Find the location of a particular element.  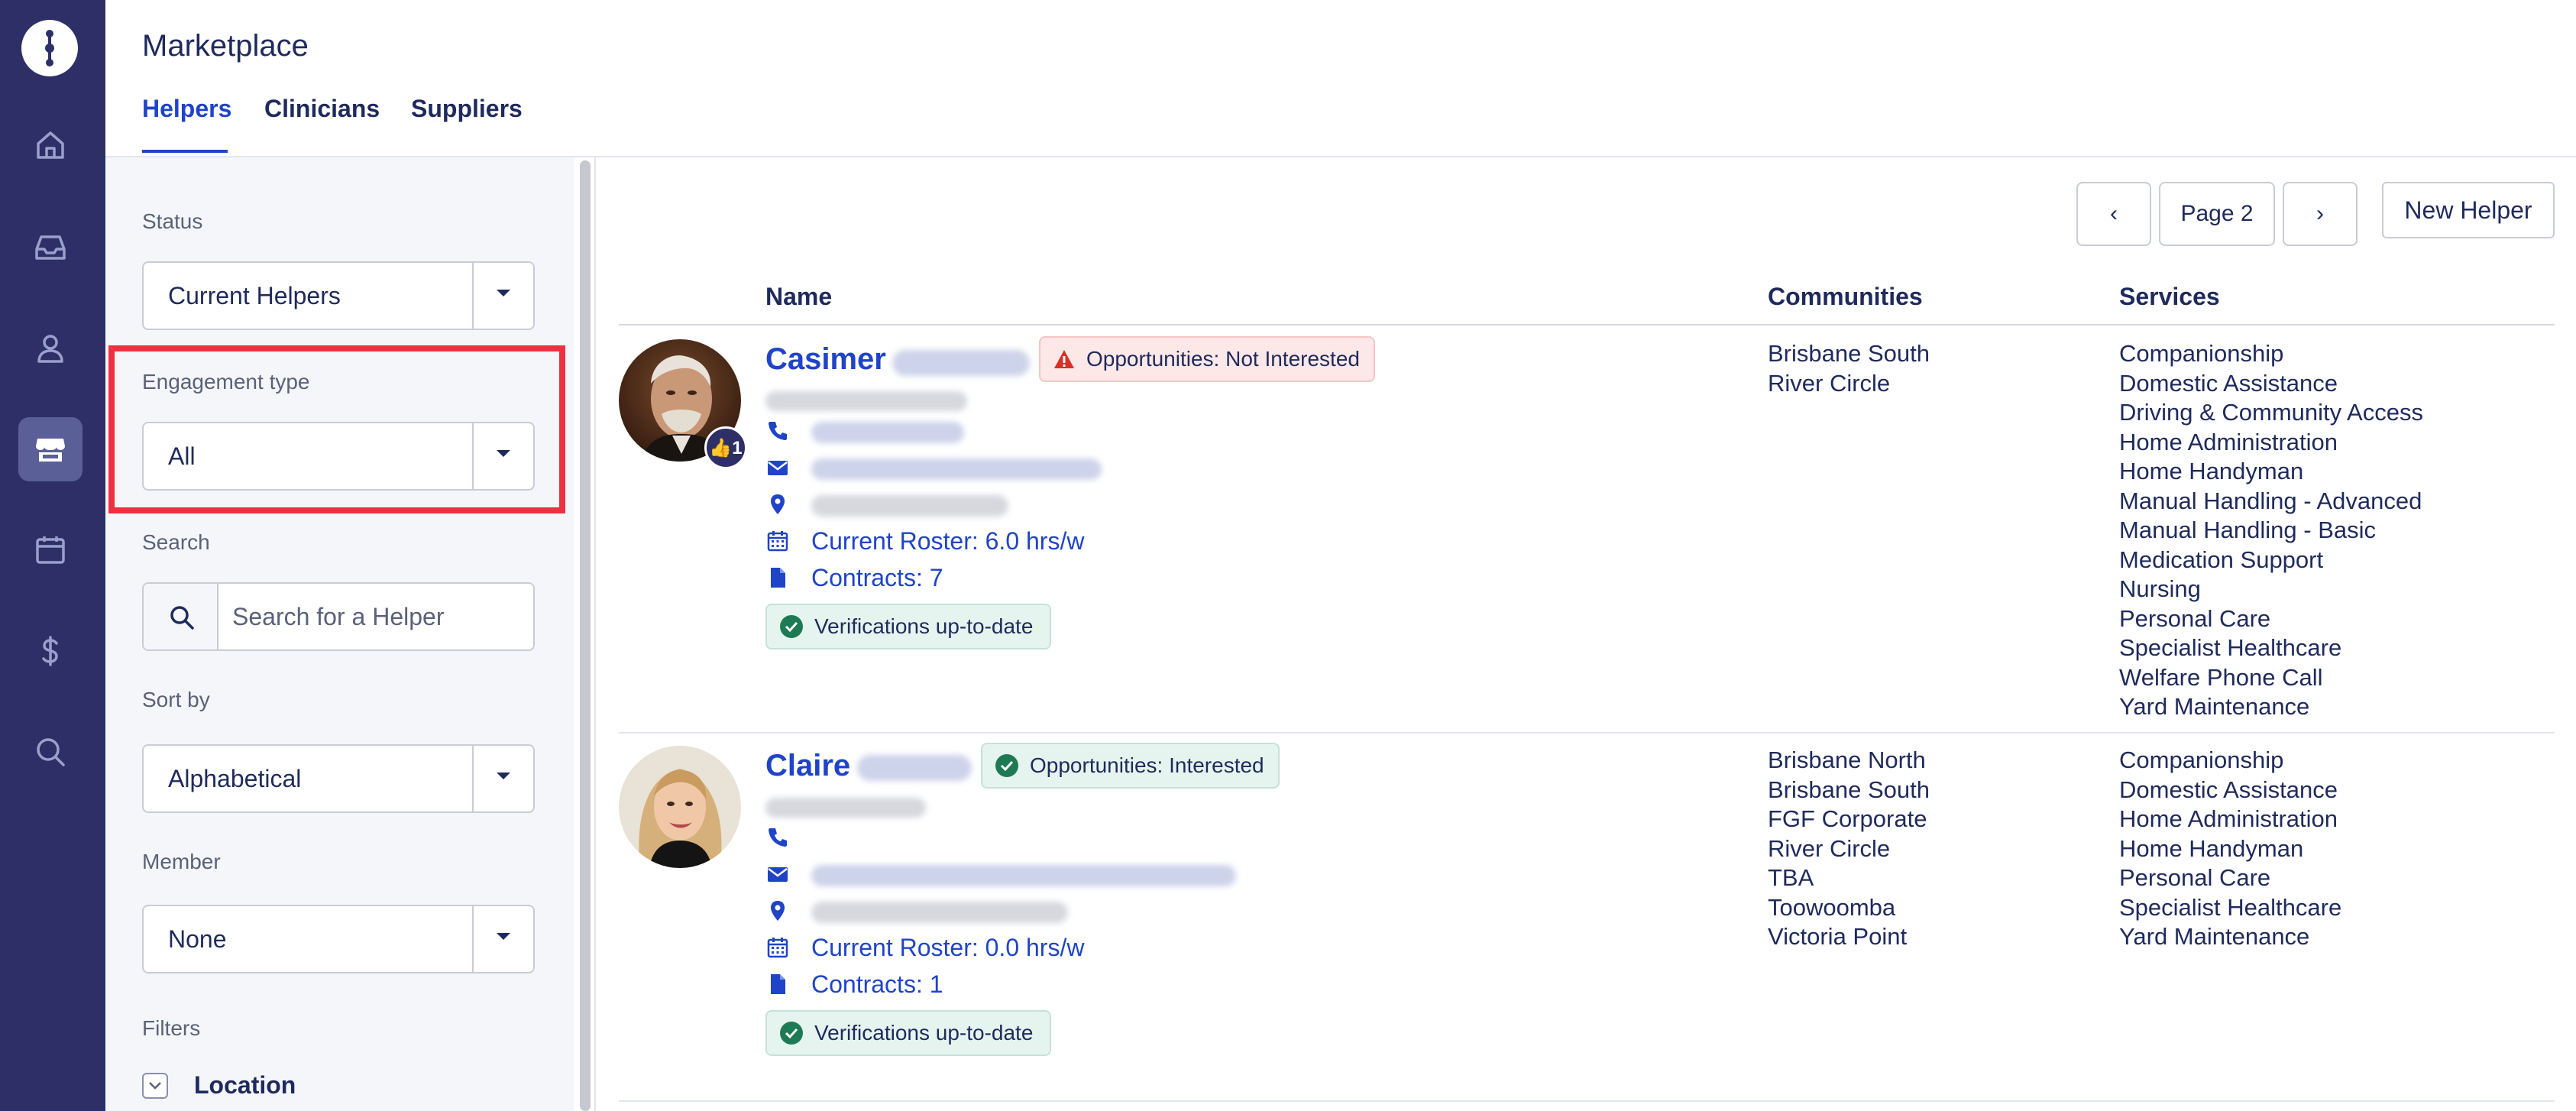

previous-page-button: ‹ is located at coordinates (2113, 214).